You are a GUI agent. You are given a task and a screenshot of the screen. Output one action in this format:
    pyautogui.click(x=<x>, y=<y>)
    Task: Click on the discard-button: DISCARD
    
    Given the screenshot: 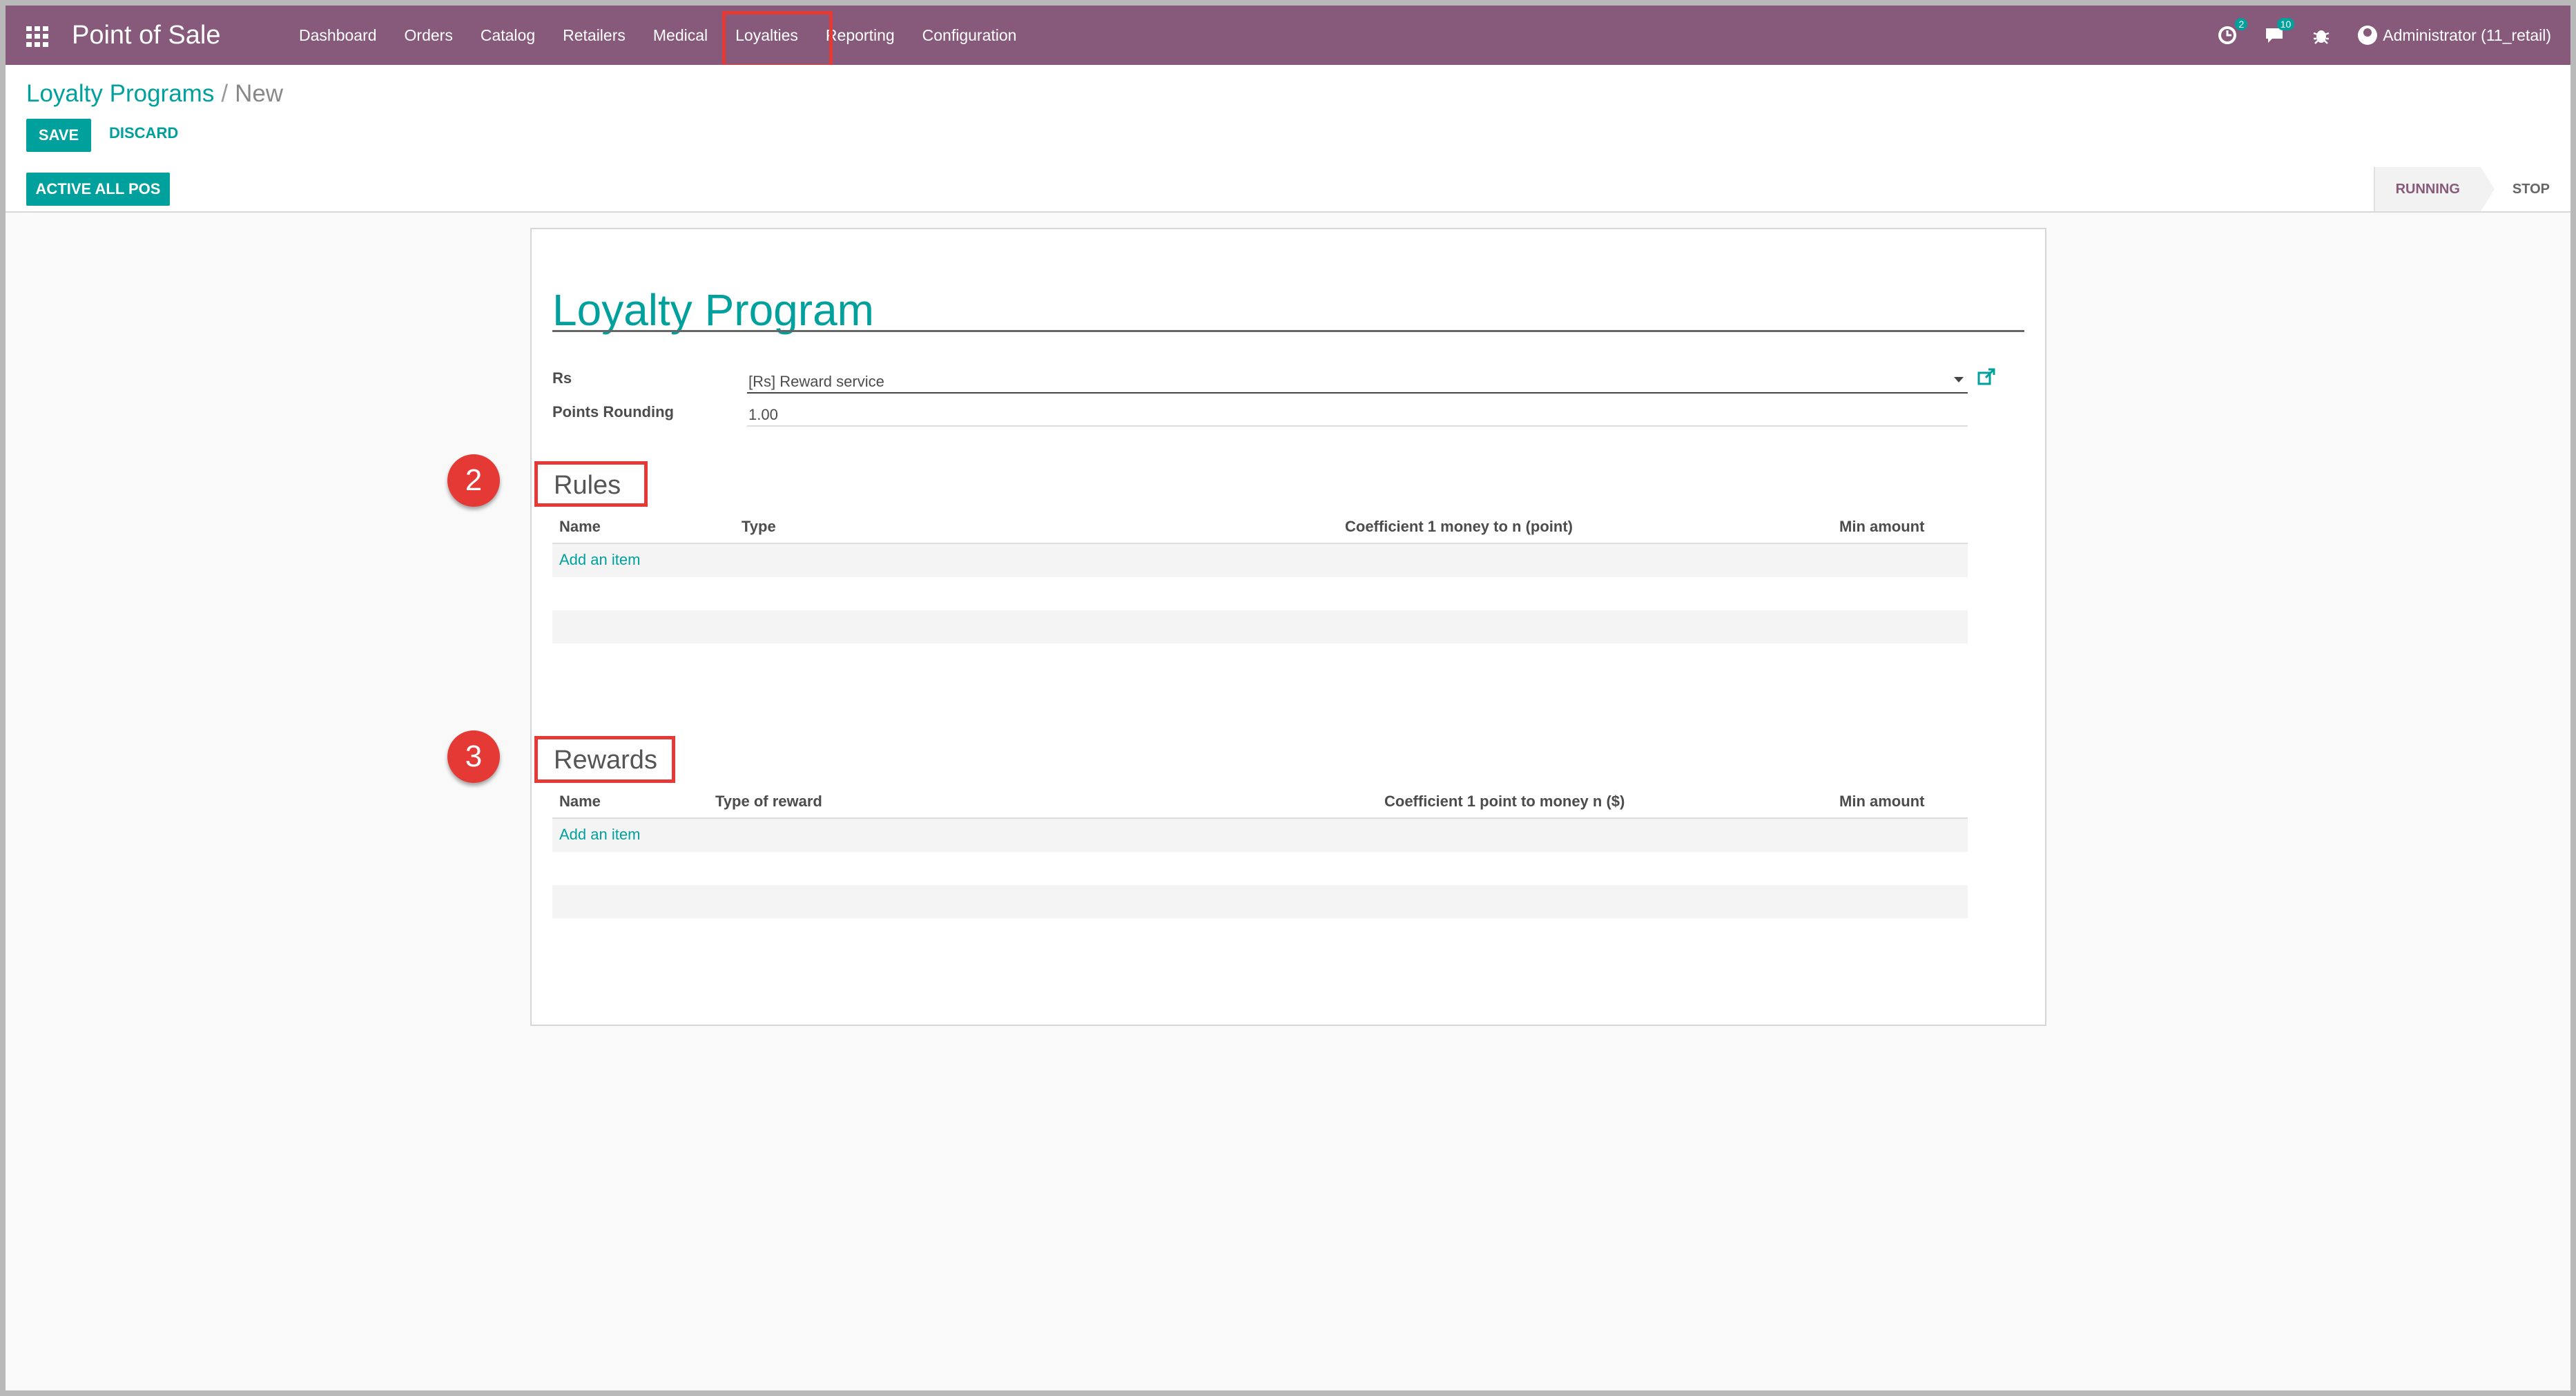 What is the action you would take?
    pyautogui.click(x=143, y=133)
    